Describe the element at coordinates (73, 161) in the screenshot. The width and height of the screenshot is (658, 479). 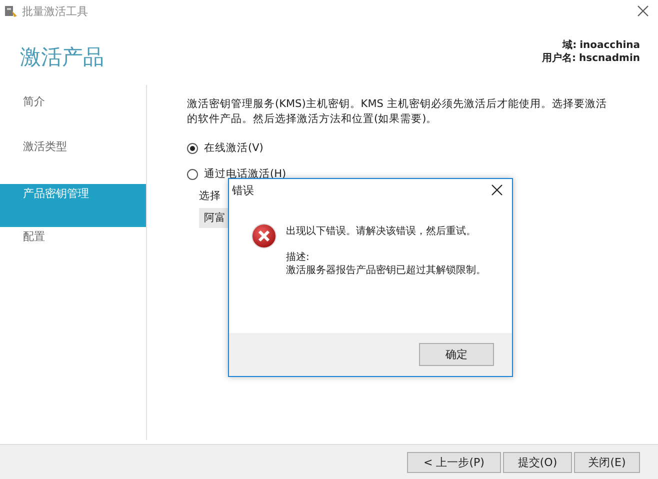
I see `sidebar-item: 激活类型` at that location.